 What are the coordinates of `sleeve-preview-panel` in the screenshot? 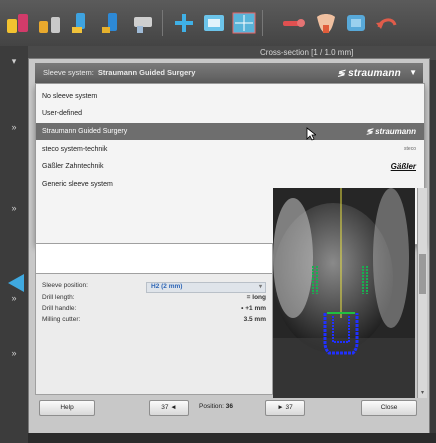 It's located at (154, 259).